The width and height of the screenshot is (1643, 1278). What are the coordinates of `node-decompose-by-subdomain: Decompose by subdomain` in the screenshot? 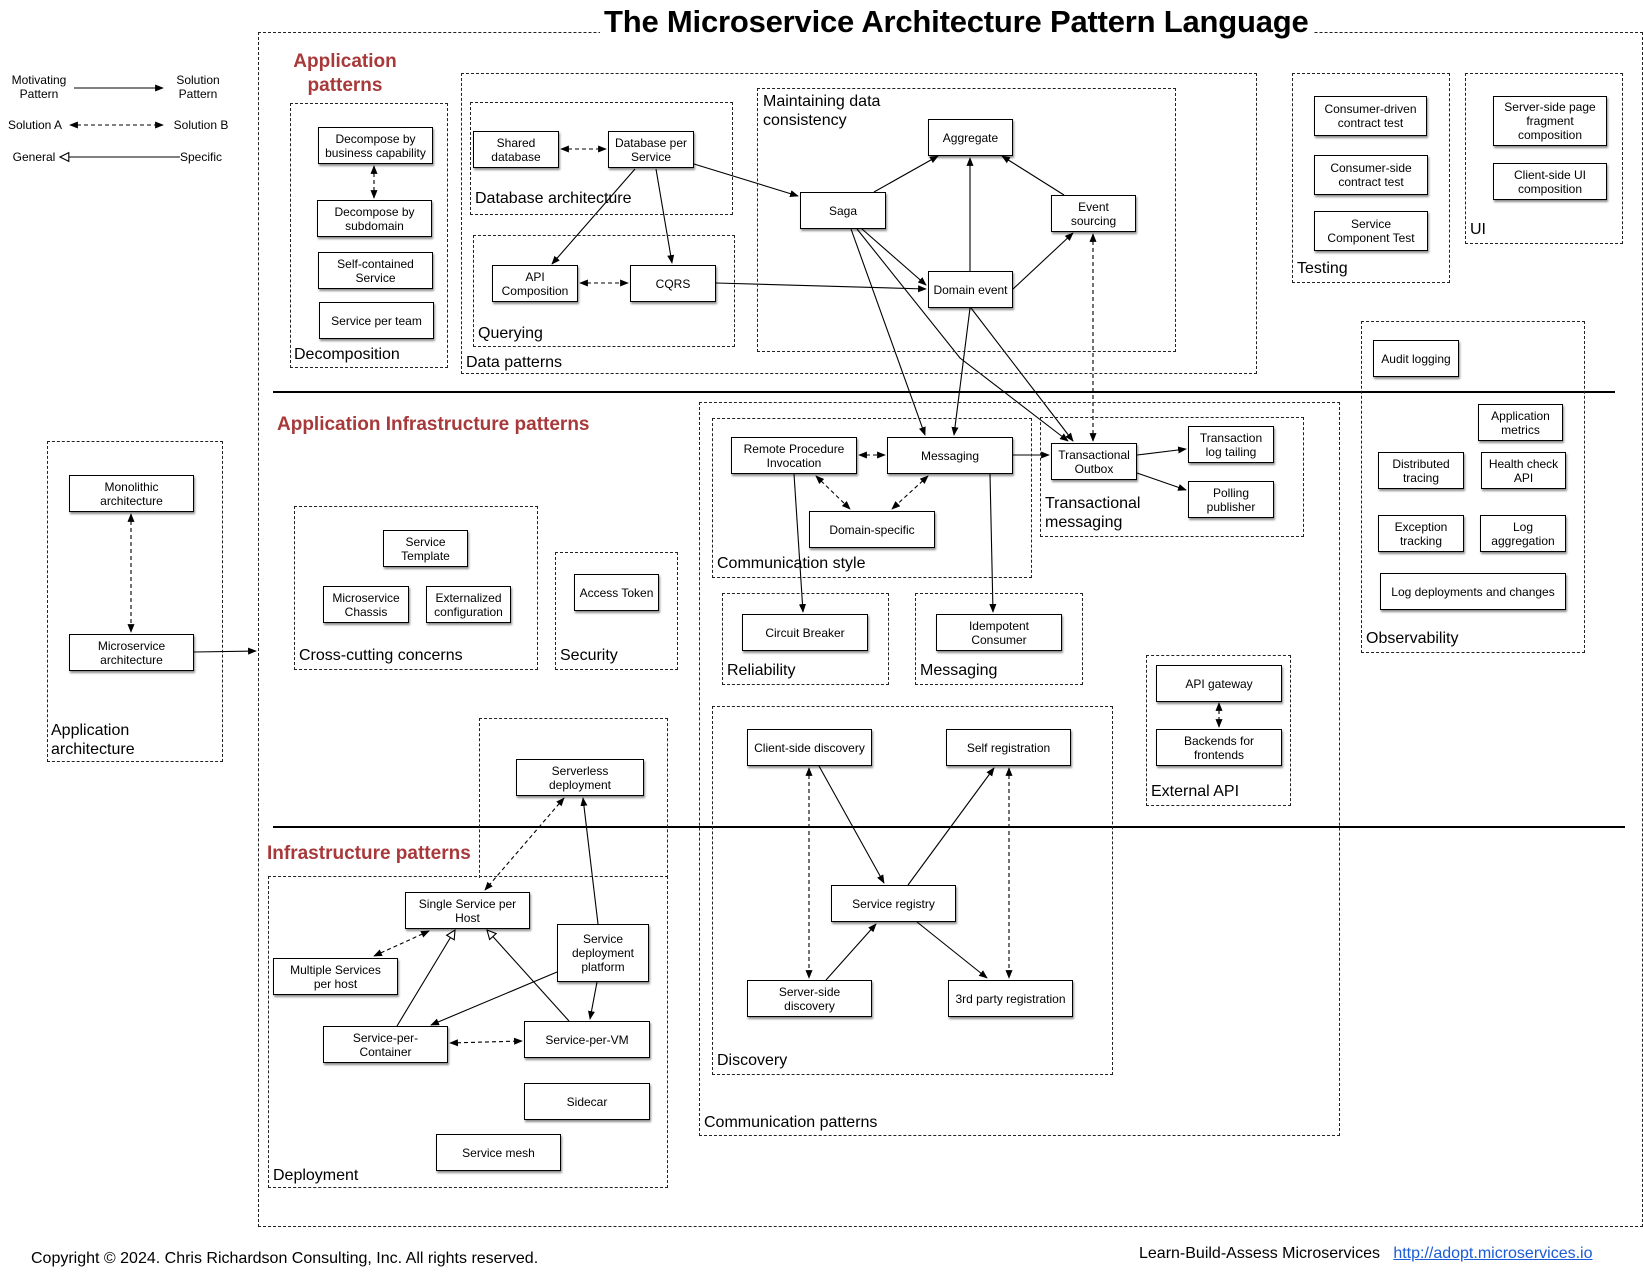 It's located at (374, 218).